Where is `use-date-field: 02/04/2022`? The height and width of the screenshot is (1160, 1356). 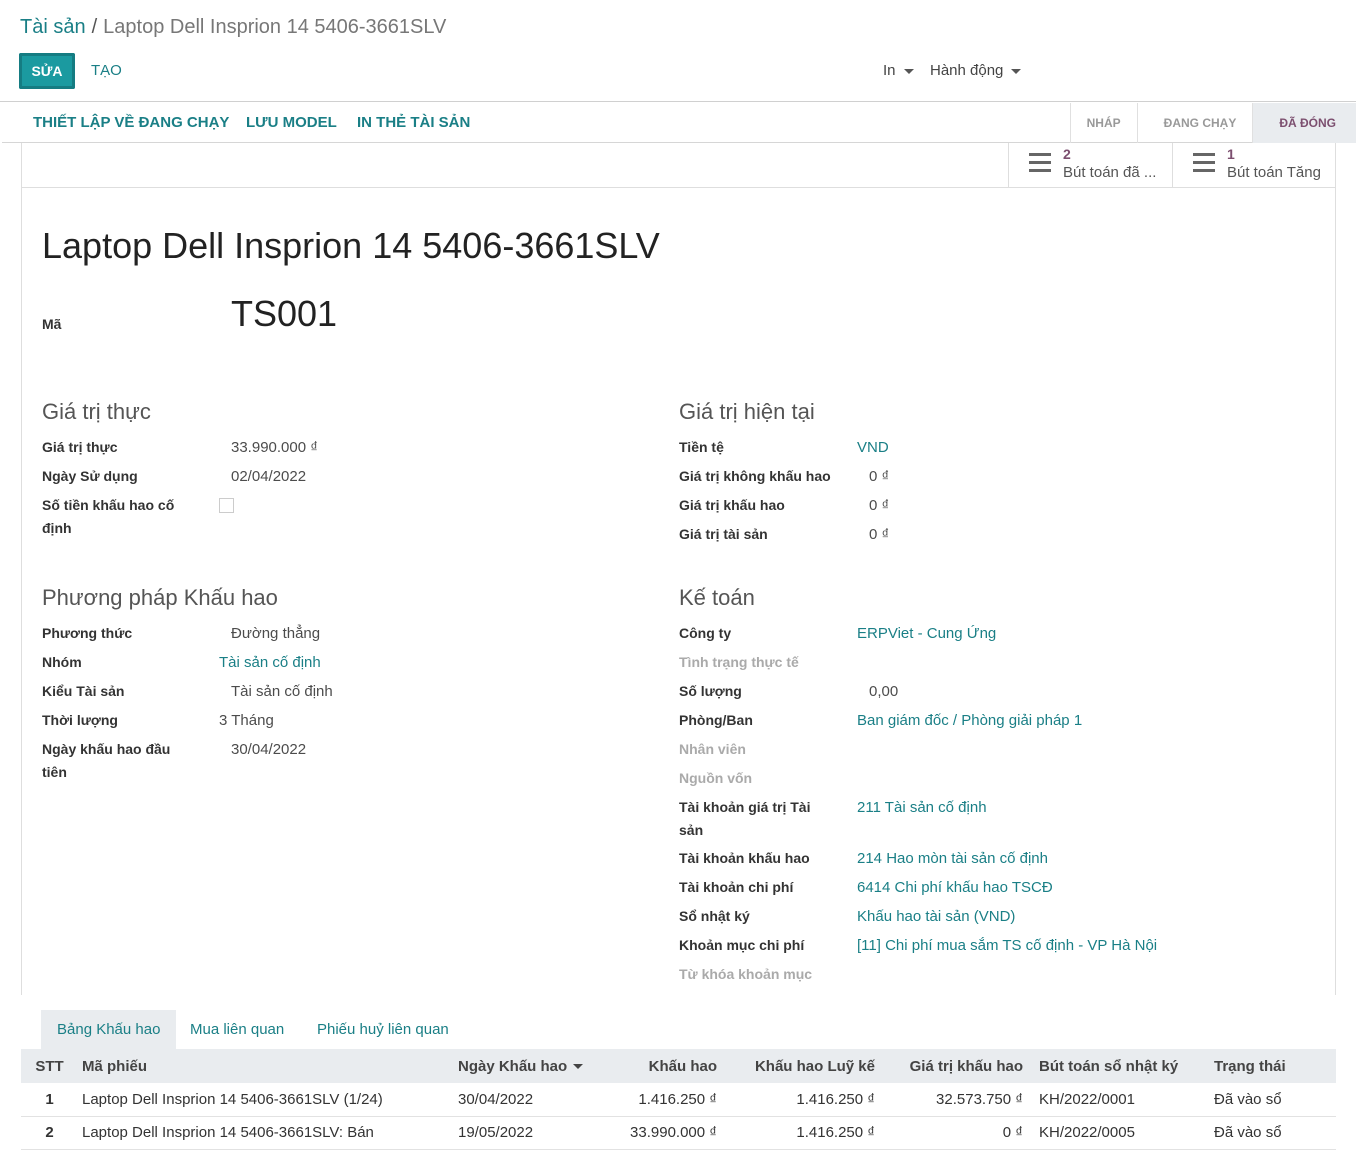 use-date-field: 02/04/2022 is located at coordinates (268, 476).